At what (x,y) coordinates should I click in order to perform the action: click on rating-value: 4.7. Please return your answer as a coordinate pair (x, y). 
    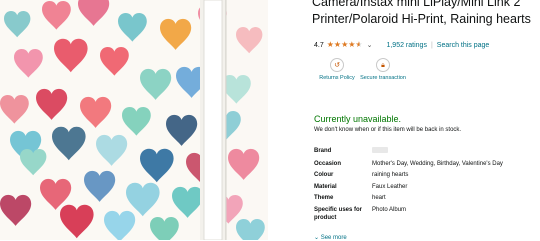
    Looking at the image, I should click on (319, 45).